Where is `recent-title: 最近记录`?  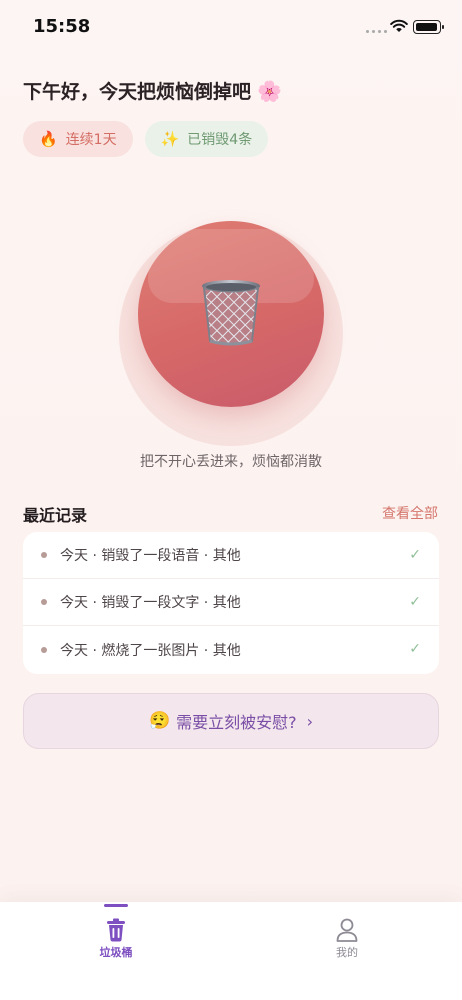 recent-title: 最近记录 is located at coordinates (55, 515).